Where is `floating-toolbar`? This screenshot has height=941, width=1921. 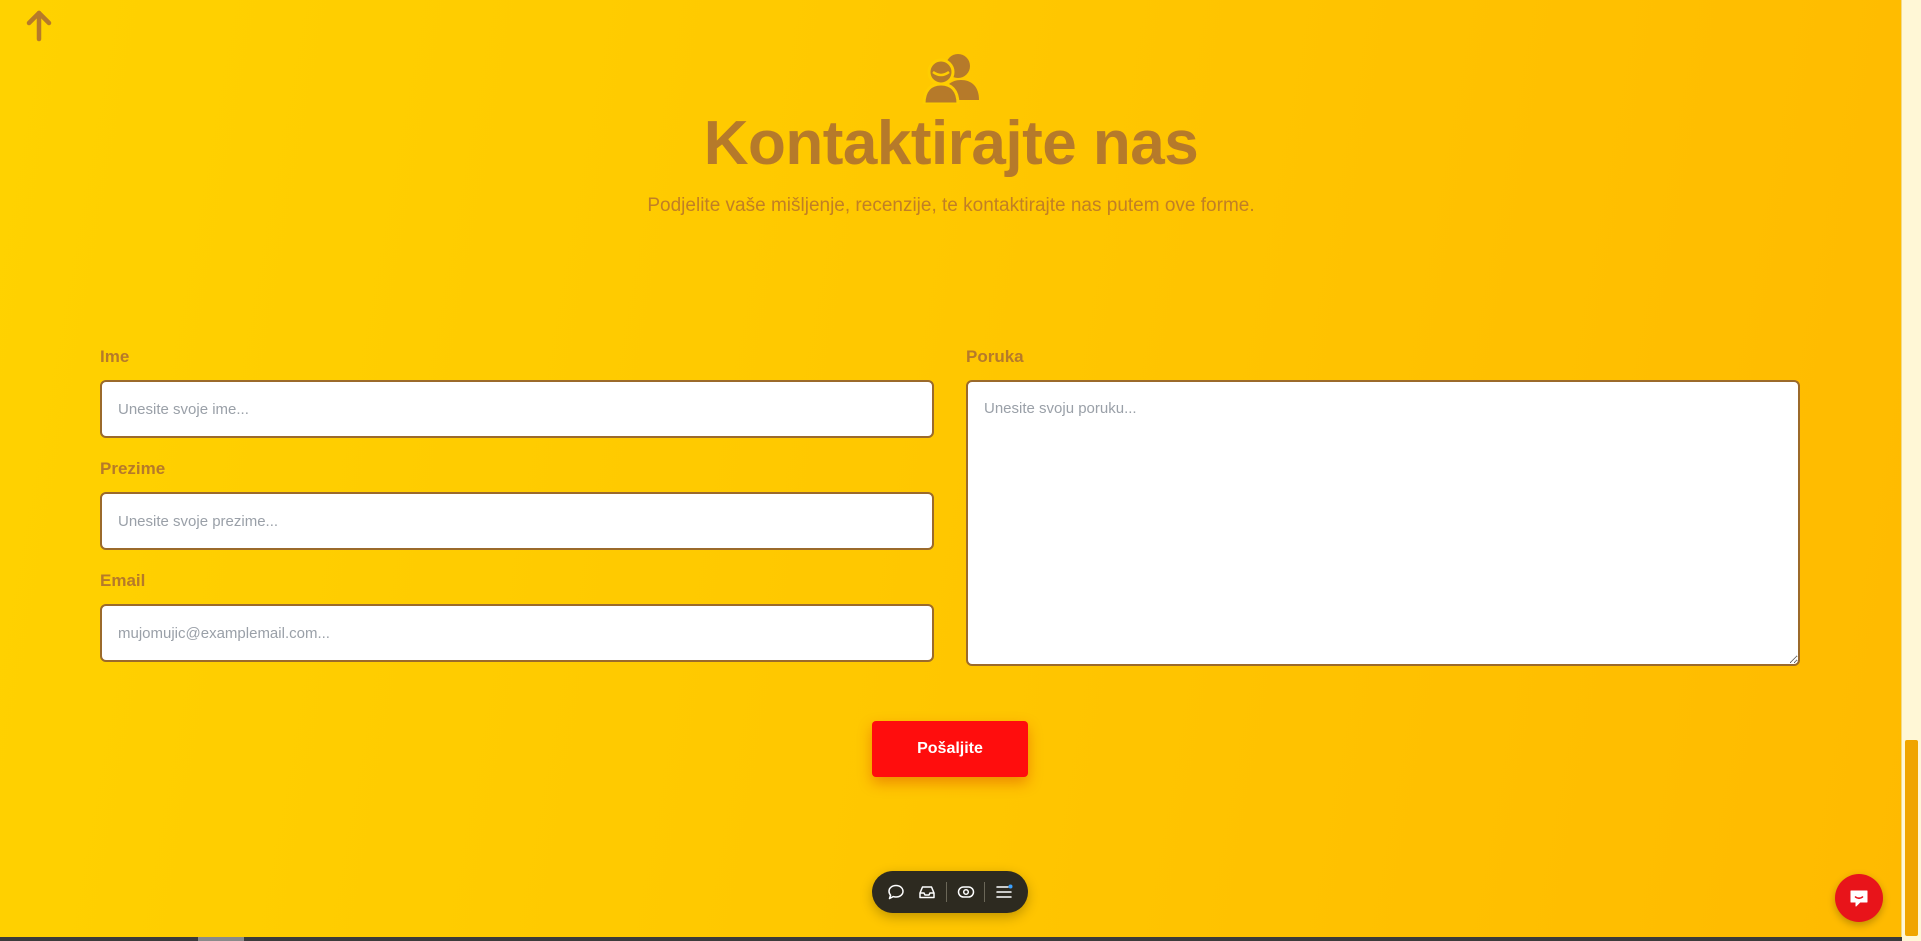
floating-toolbar is located at coordinates (950, 892).